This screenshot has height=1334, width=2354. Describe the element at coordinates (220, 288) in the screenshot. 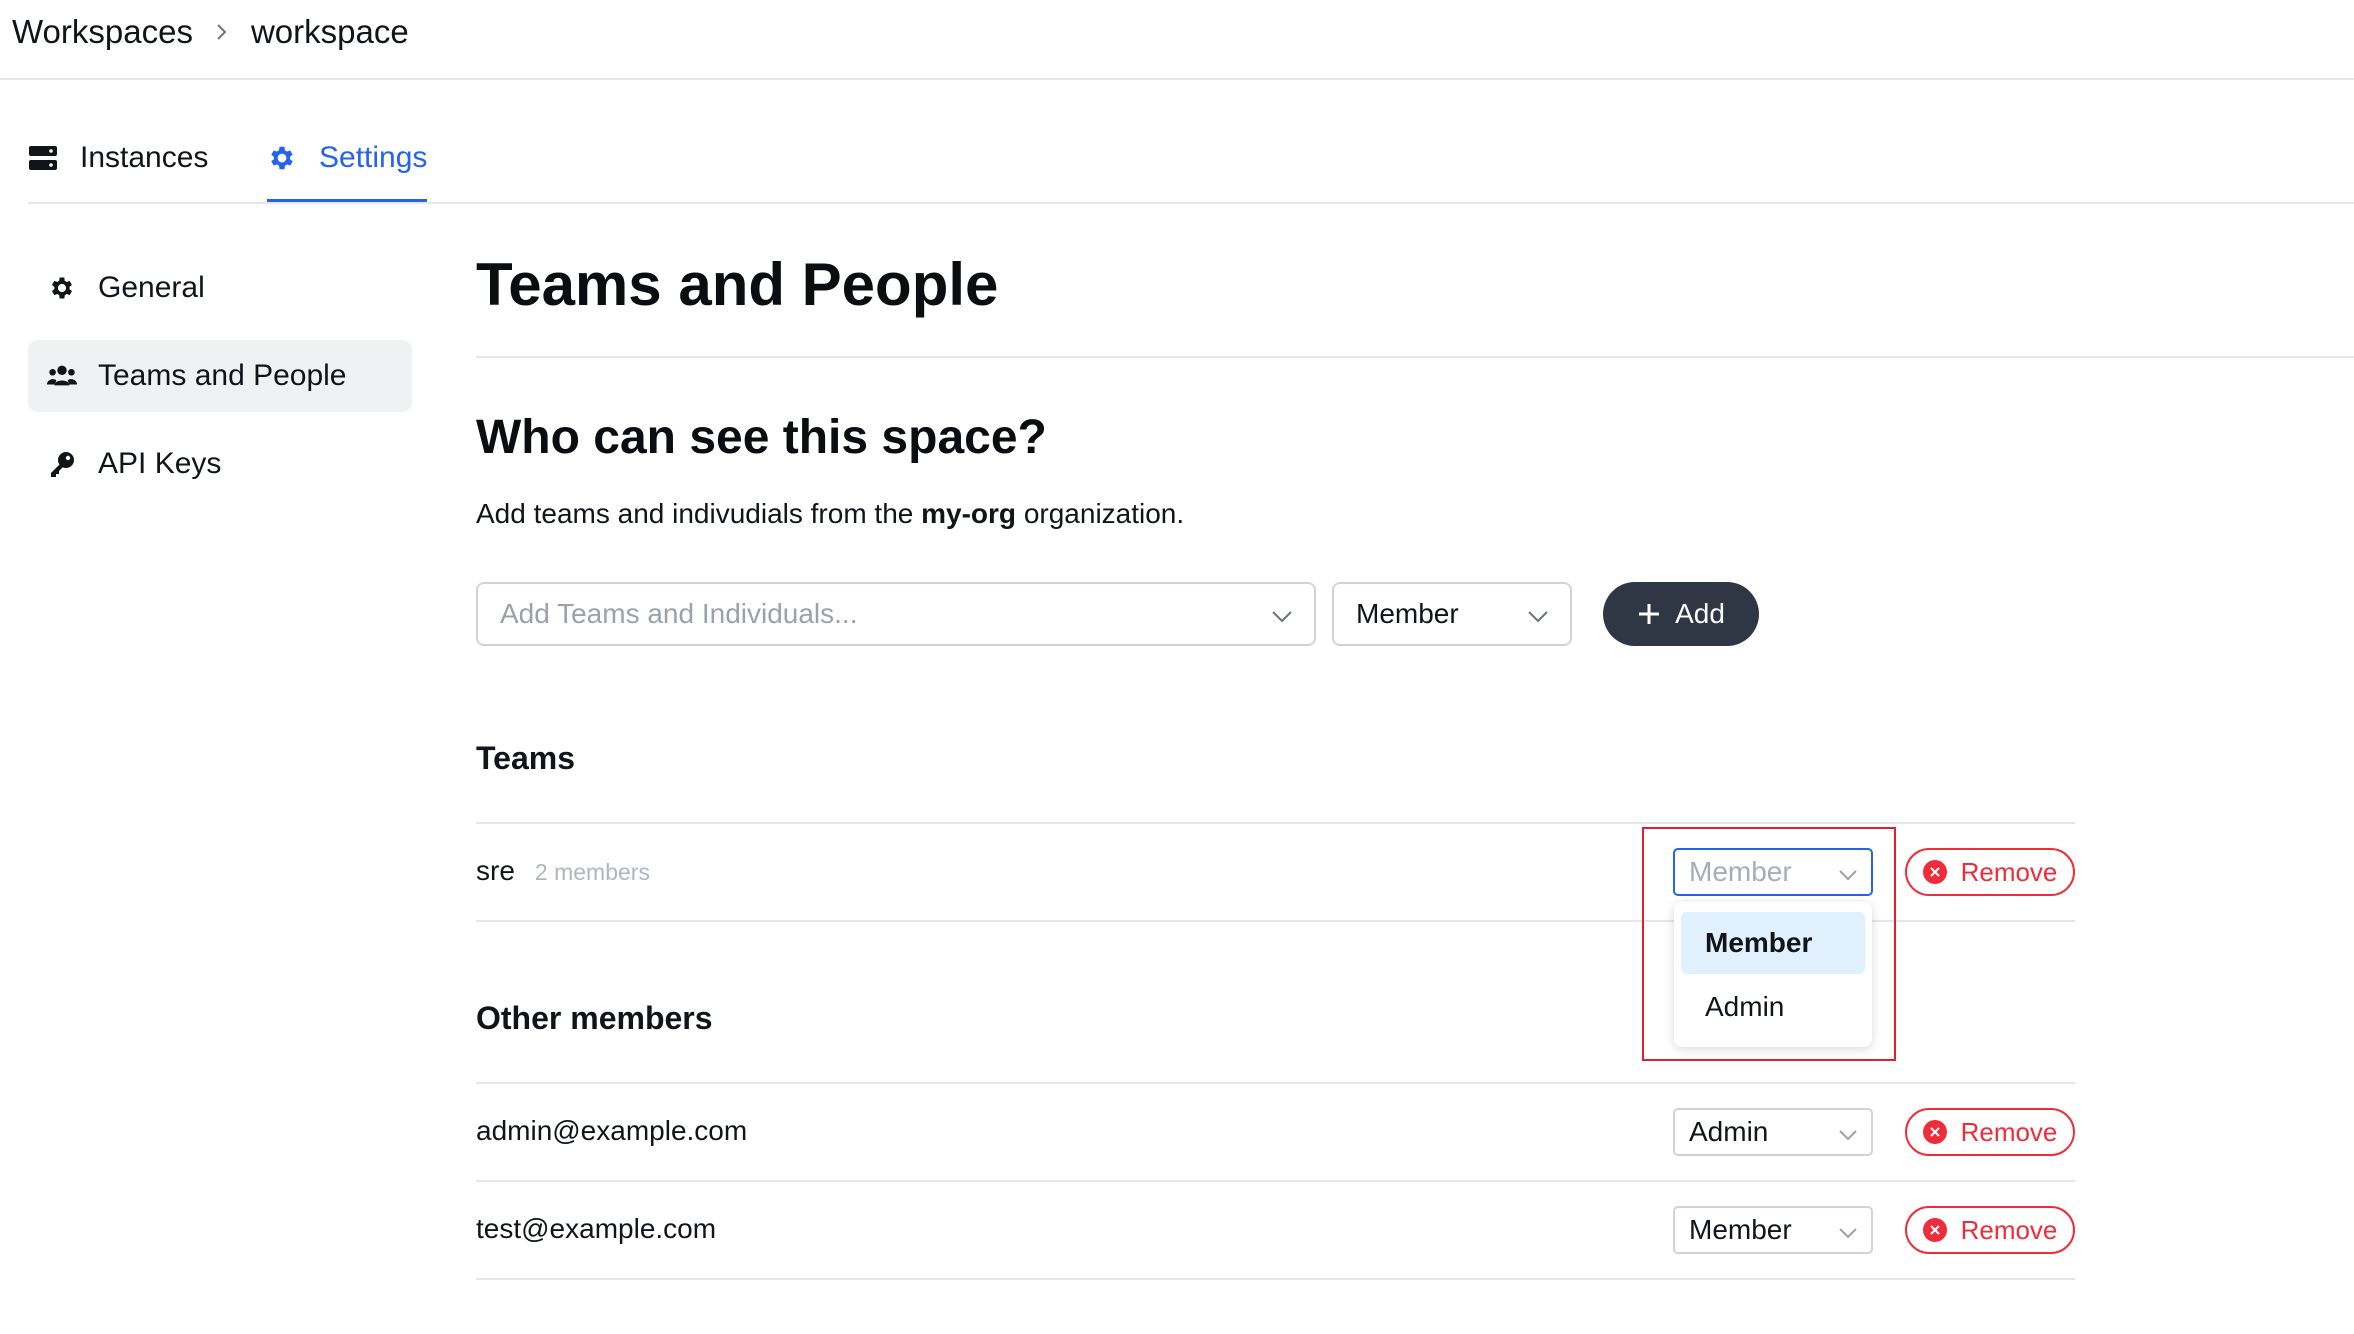

I see `sidebar-item-general: General` at that location.